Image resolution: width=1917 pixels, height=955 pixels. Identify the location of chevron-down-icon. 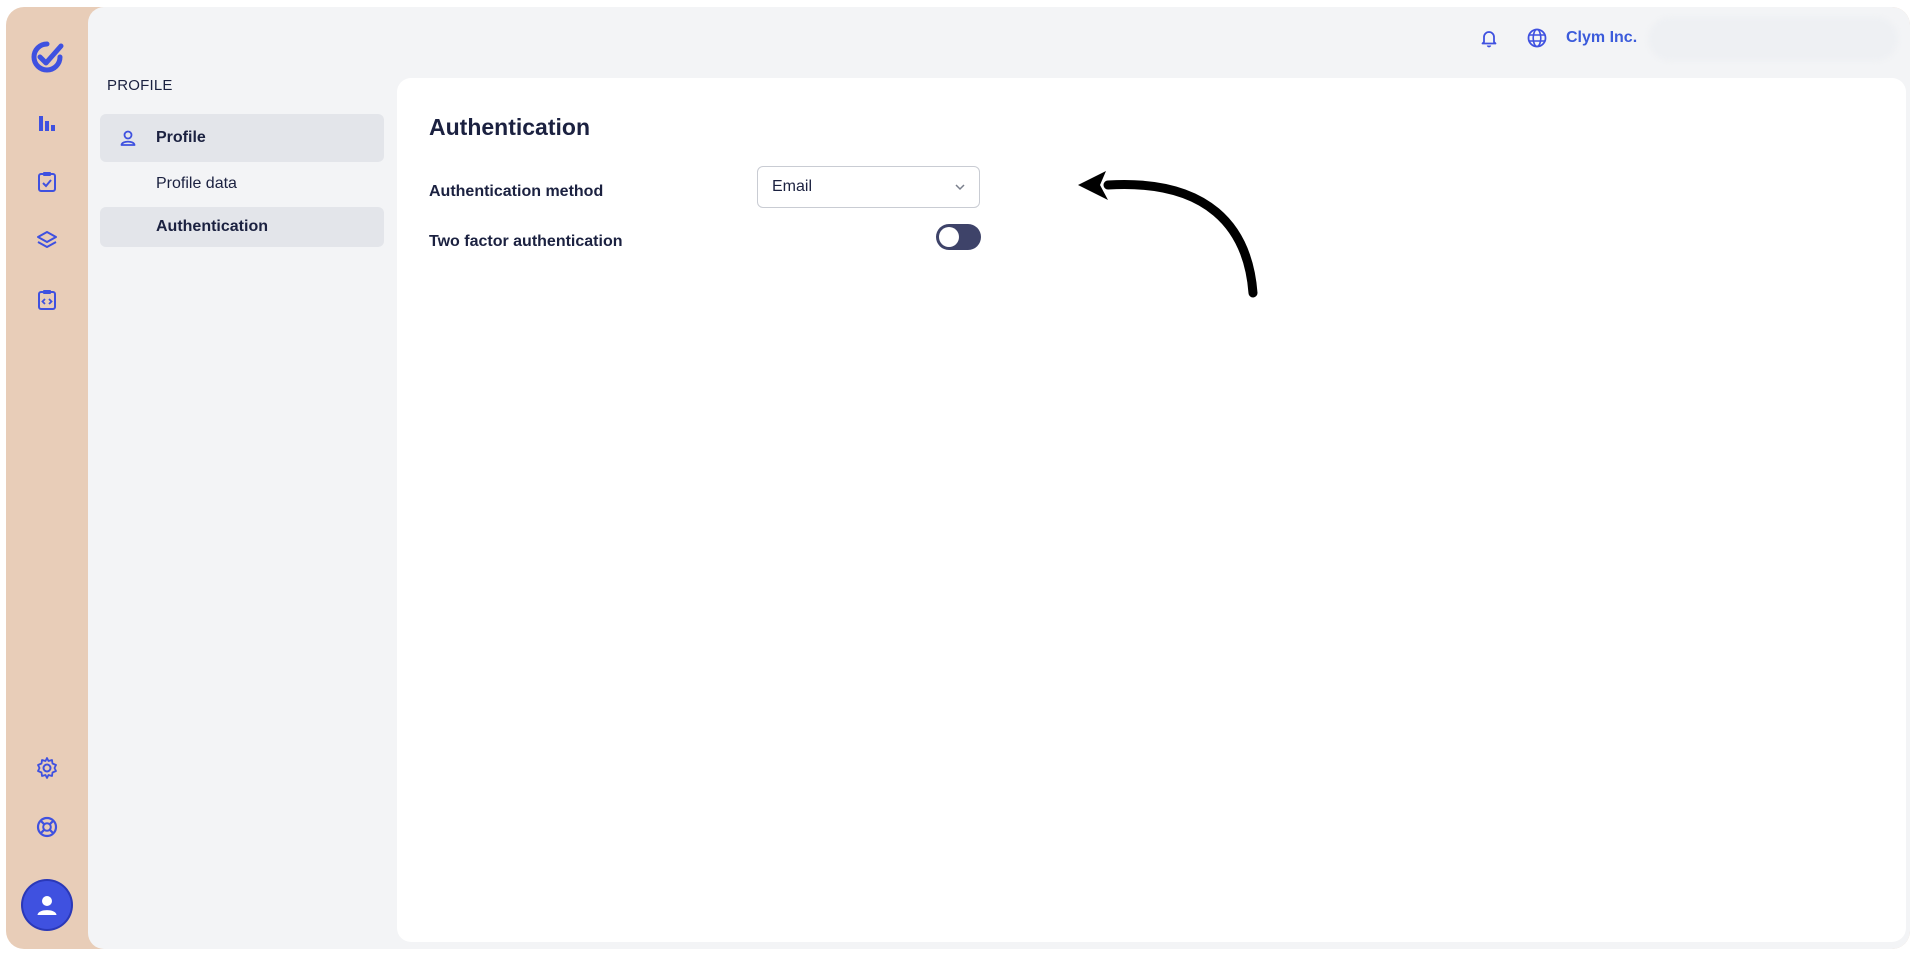
(960, 187).